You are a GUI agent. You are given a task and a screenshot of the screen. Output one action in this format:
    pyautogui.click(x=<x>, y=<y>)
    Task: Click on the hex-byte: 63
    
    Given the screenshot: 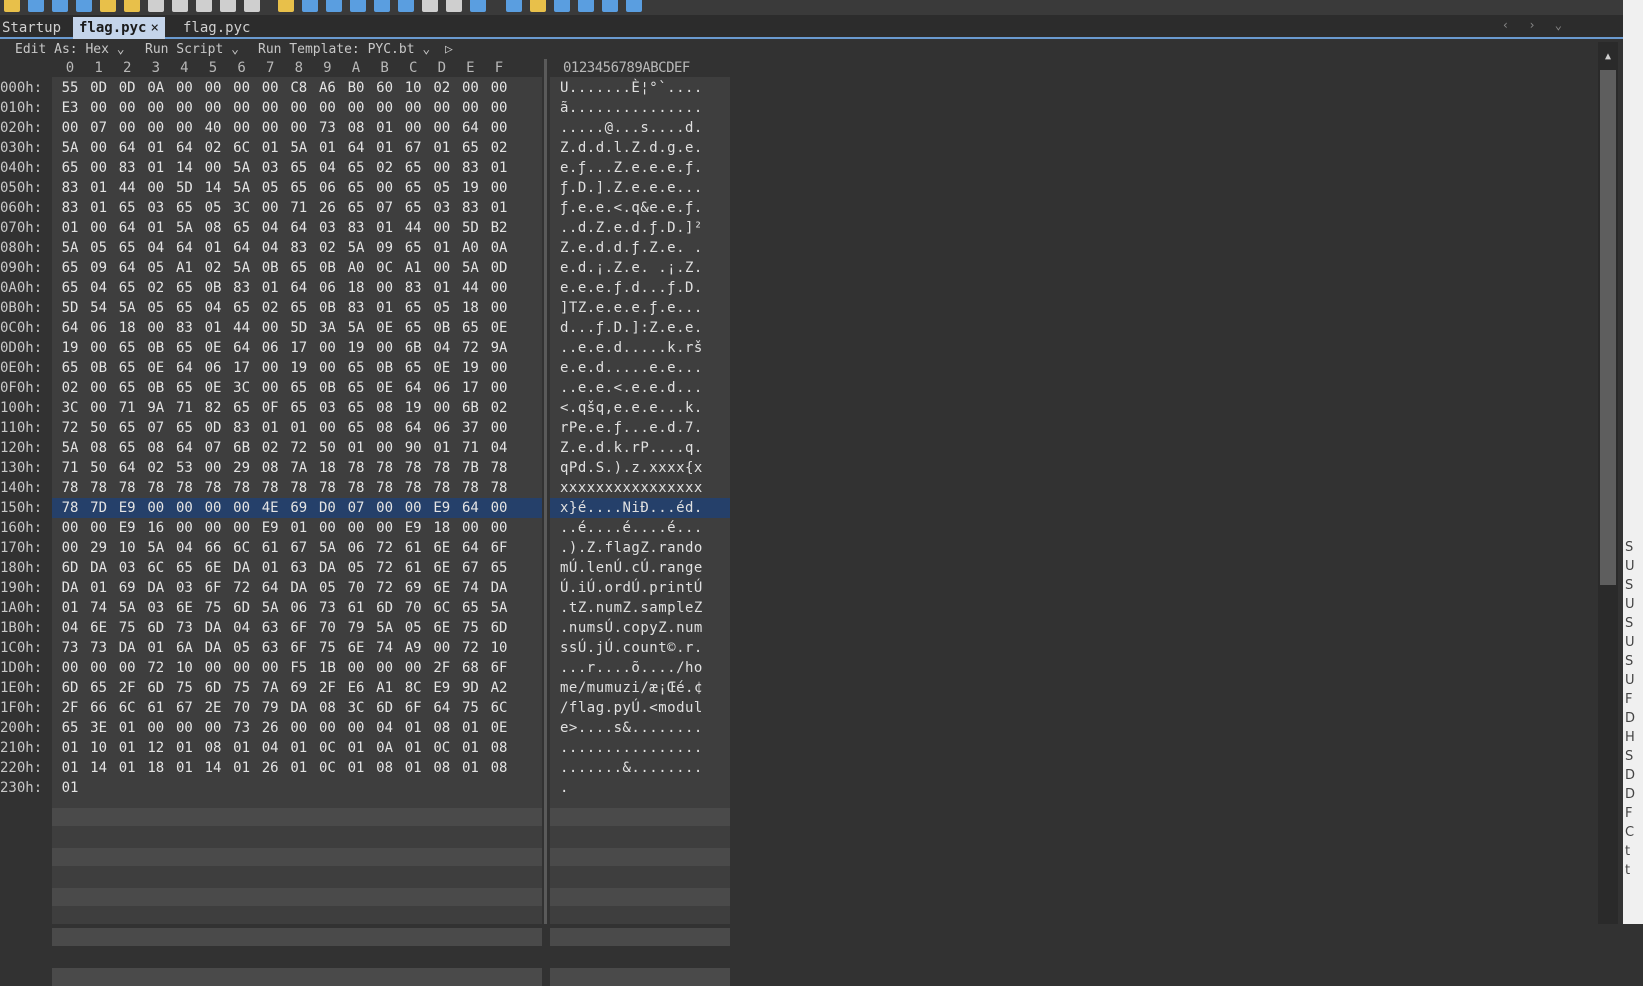 What is the action you would take?
    pyautogui.click(x=270, y=648)
    